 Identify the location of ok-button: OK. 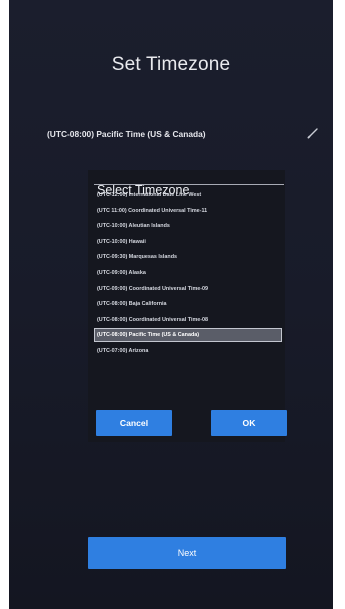
(249, 423).